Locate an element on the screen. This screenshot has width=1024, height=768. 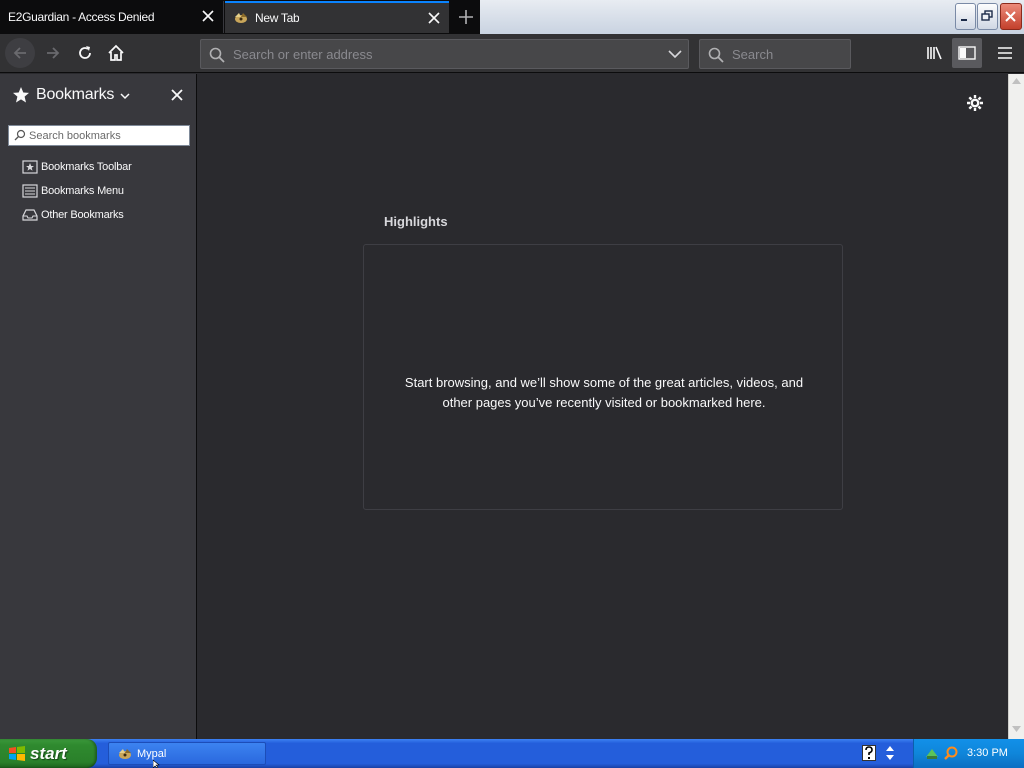
back-arrow-icon is located at coordinates (19, 53).